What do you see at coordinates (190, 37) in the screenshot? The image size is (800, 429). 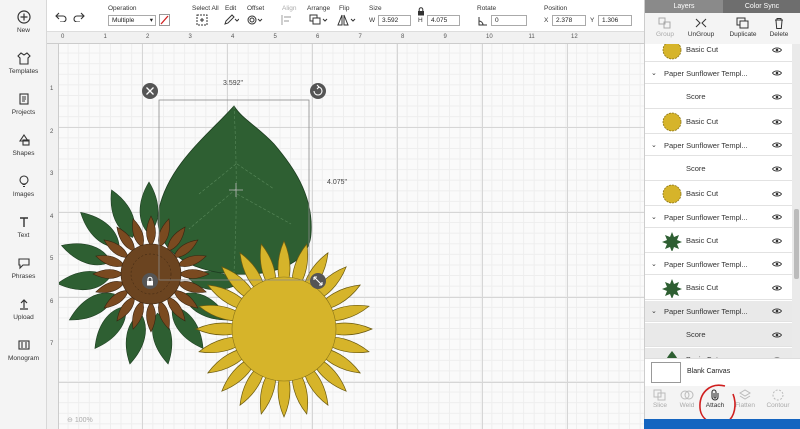 I see `ruler-h-tick: 3` at bounding box center [190, 37].